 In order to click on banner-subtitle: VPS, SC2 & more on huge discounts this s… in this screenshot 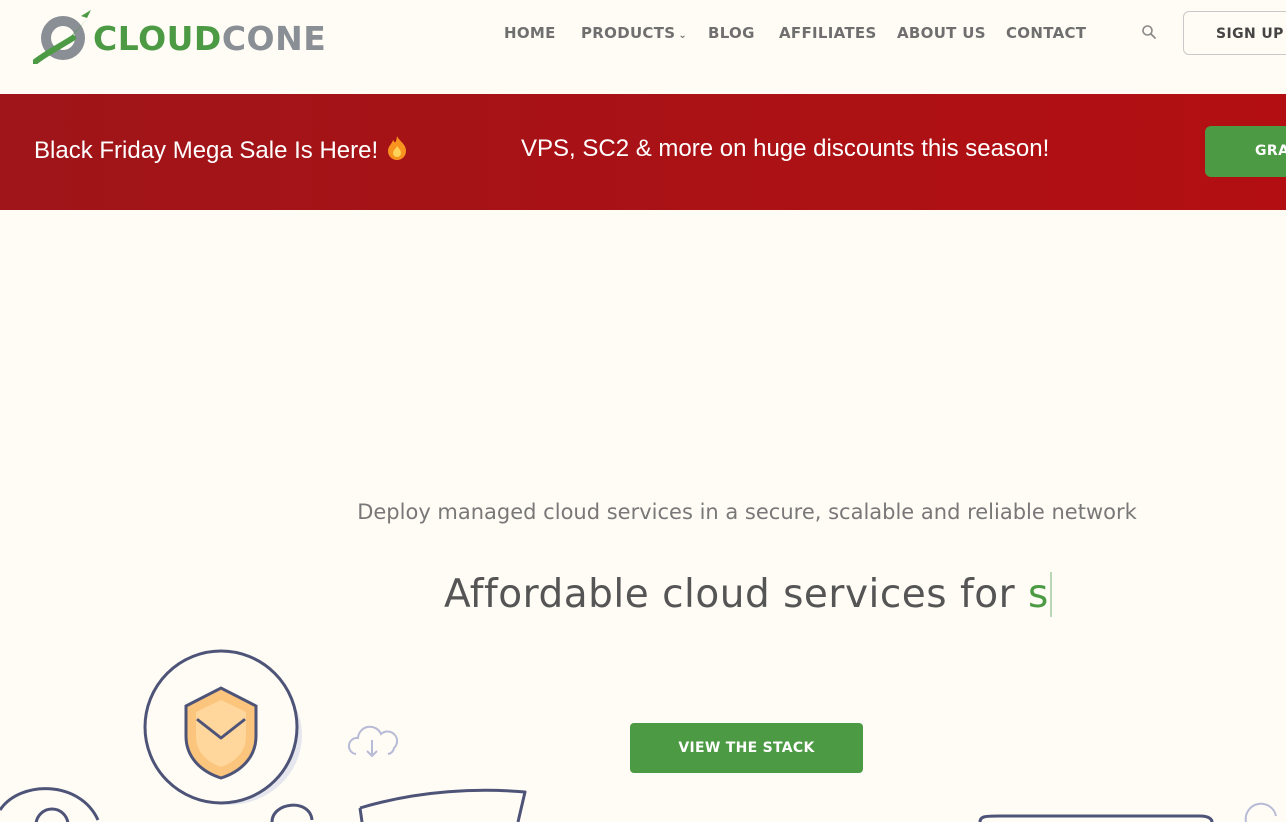, I will do `click(785, 148)`.